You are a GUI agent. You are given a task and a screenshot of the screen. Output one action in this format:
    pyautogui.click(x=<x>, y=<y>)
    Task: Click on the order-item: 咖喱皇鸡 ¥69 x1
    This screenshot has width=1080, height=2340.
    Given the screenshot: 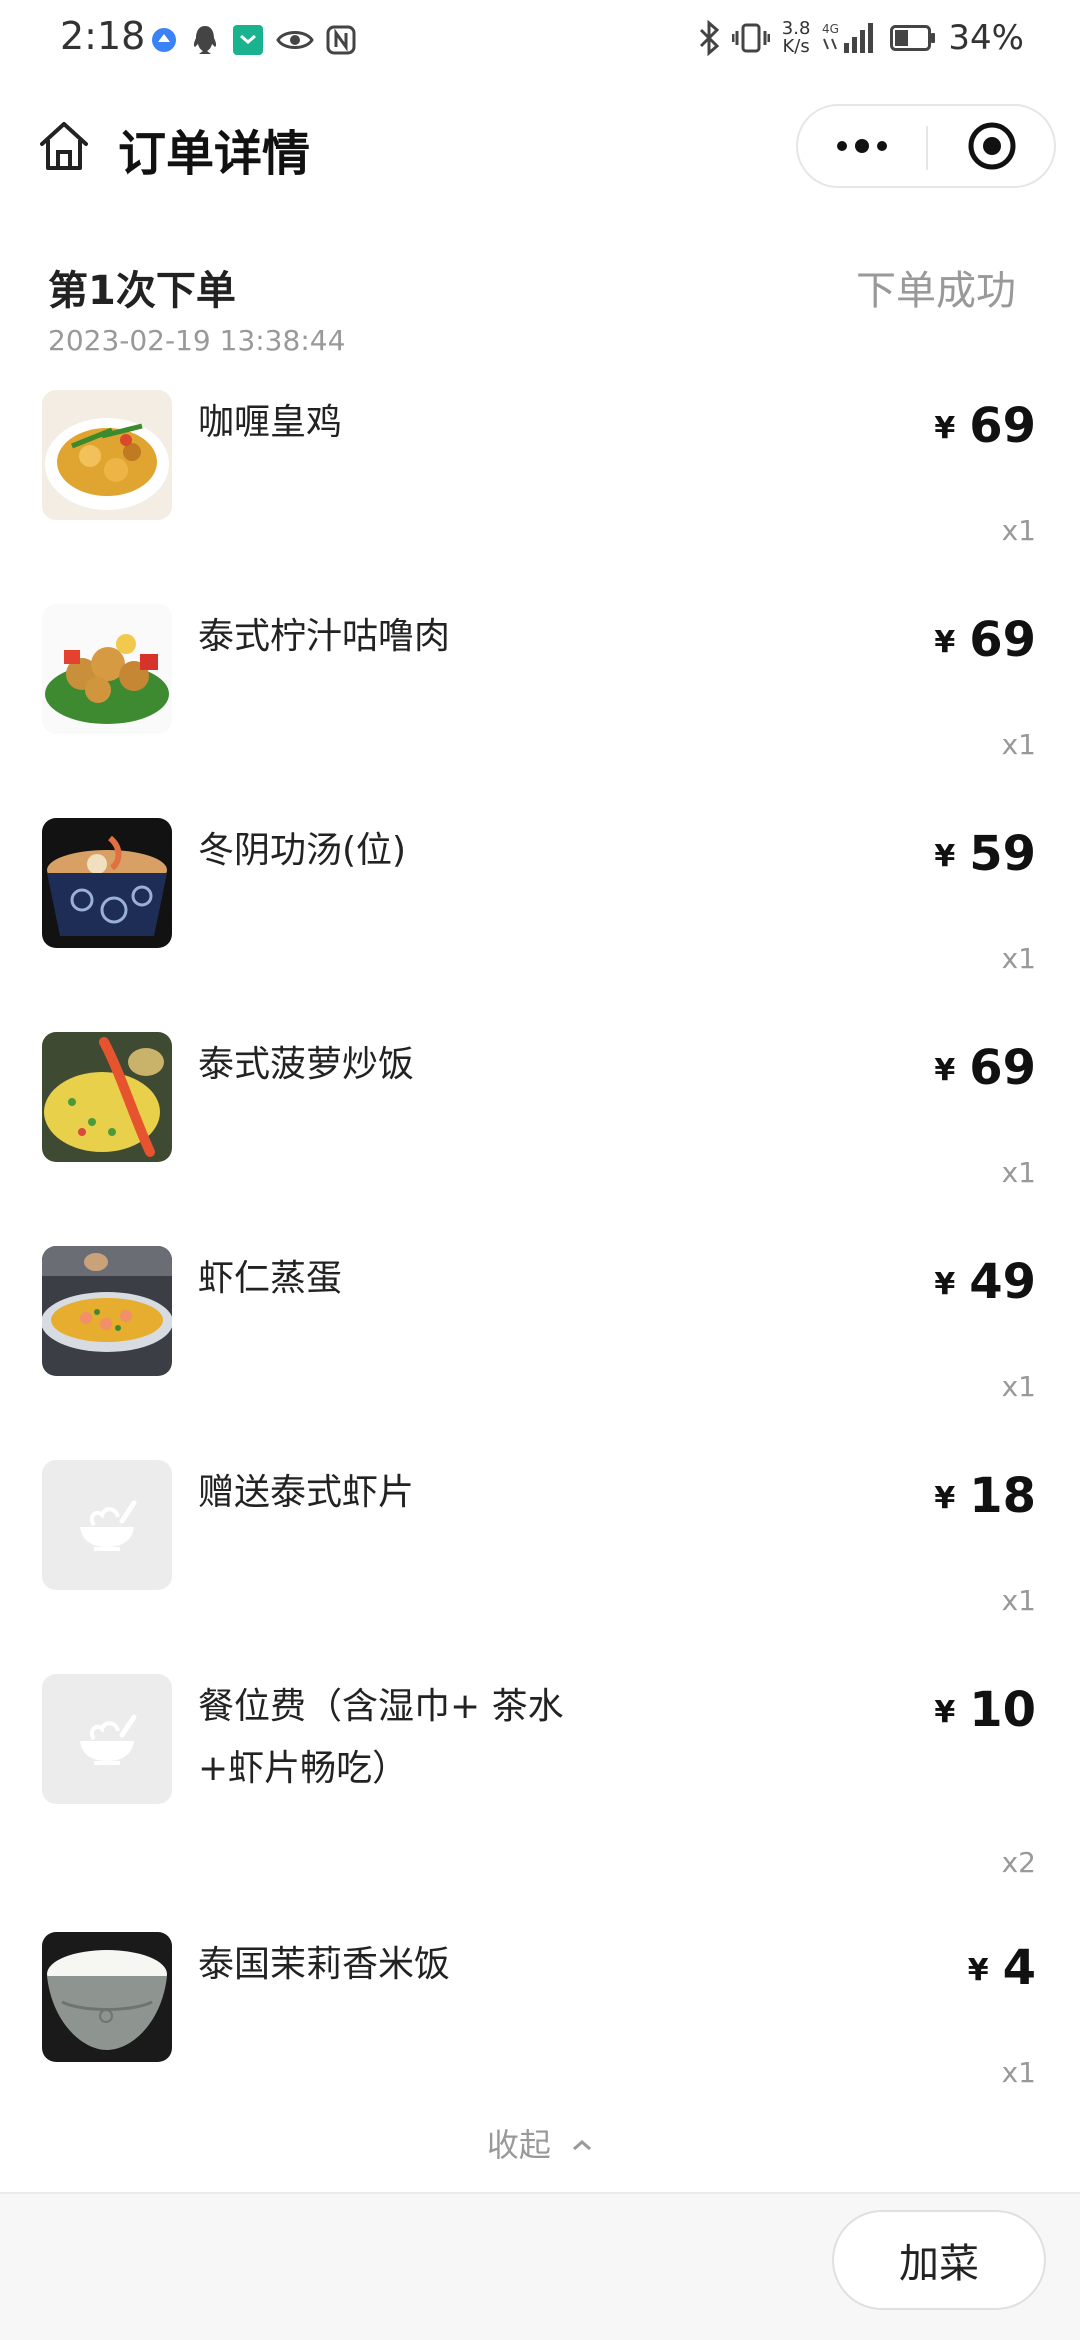 What is the action you would take?
    pyautogui.click(x=540, y=497)
    